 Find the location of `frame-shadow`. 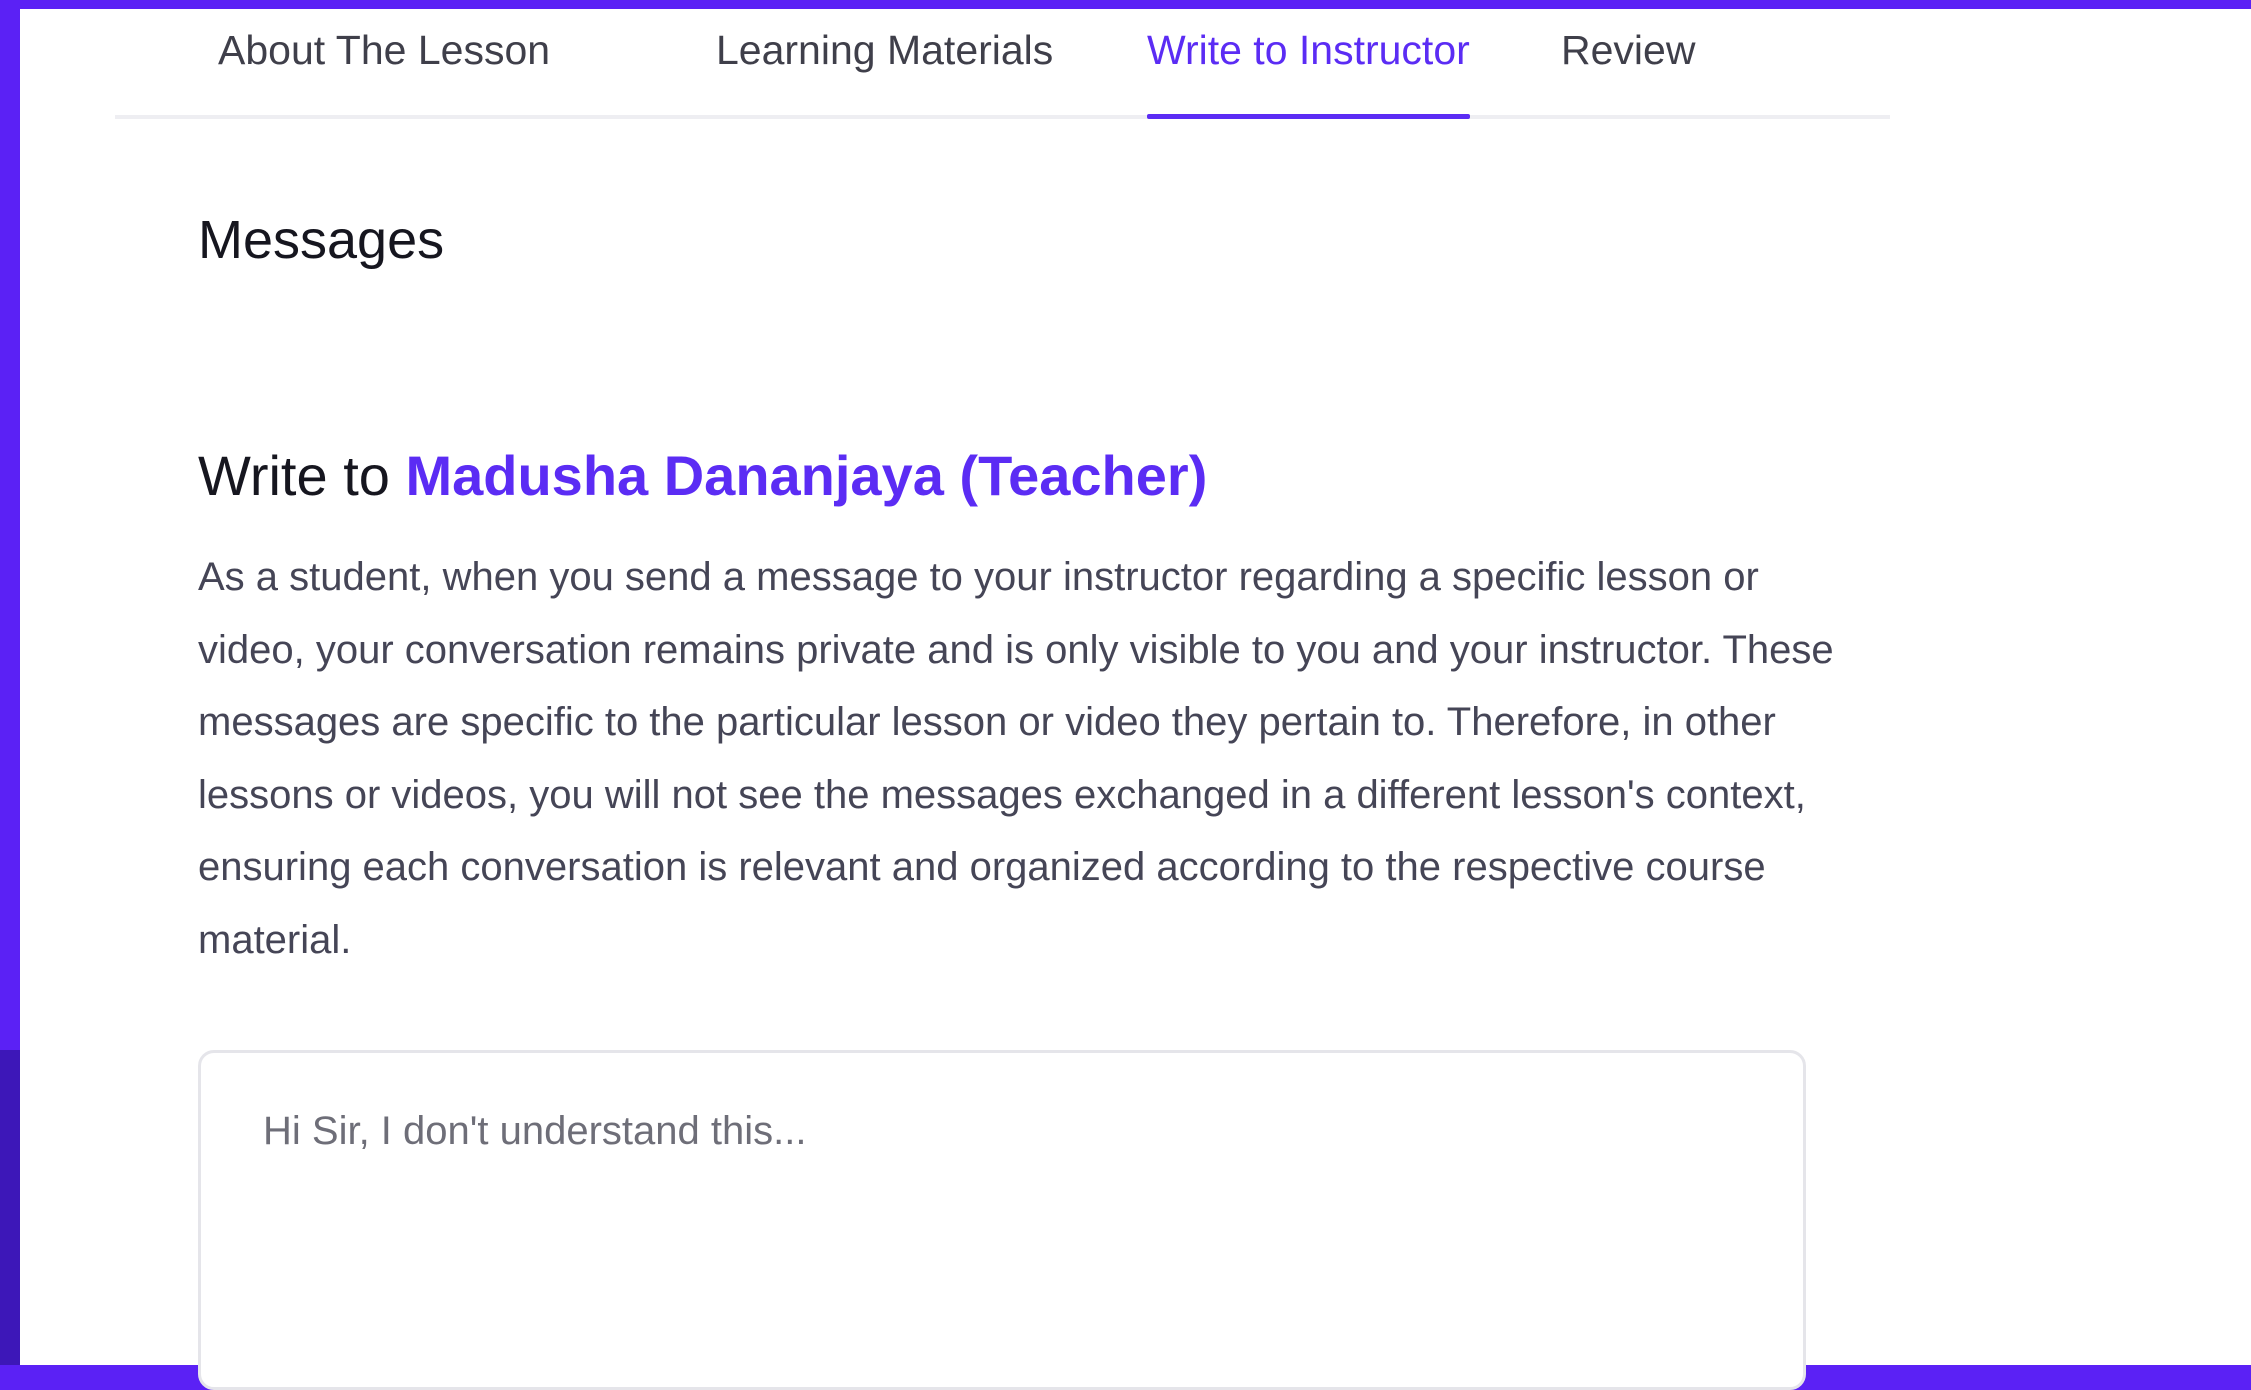

frame-shadow is located at coordinates (10, 1207).